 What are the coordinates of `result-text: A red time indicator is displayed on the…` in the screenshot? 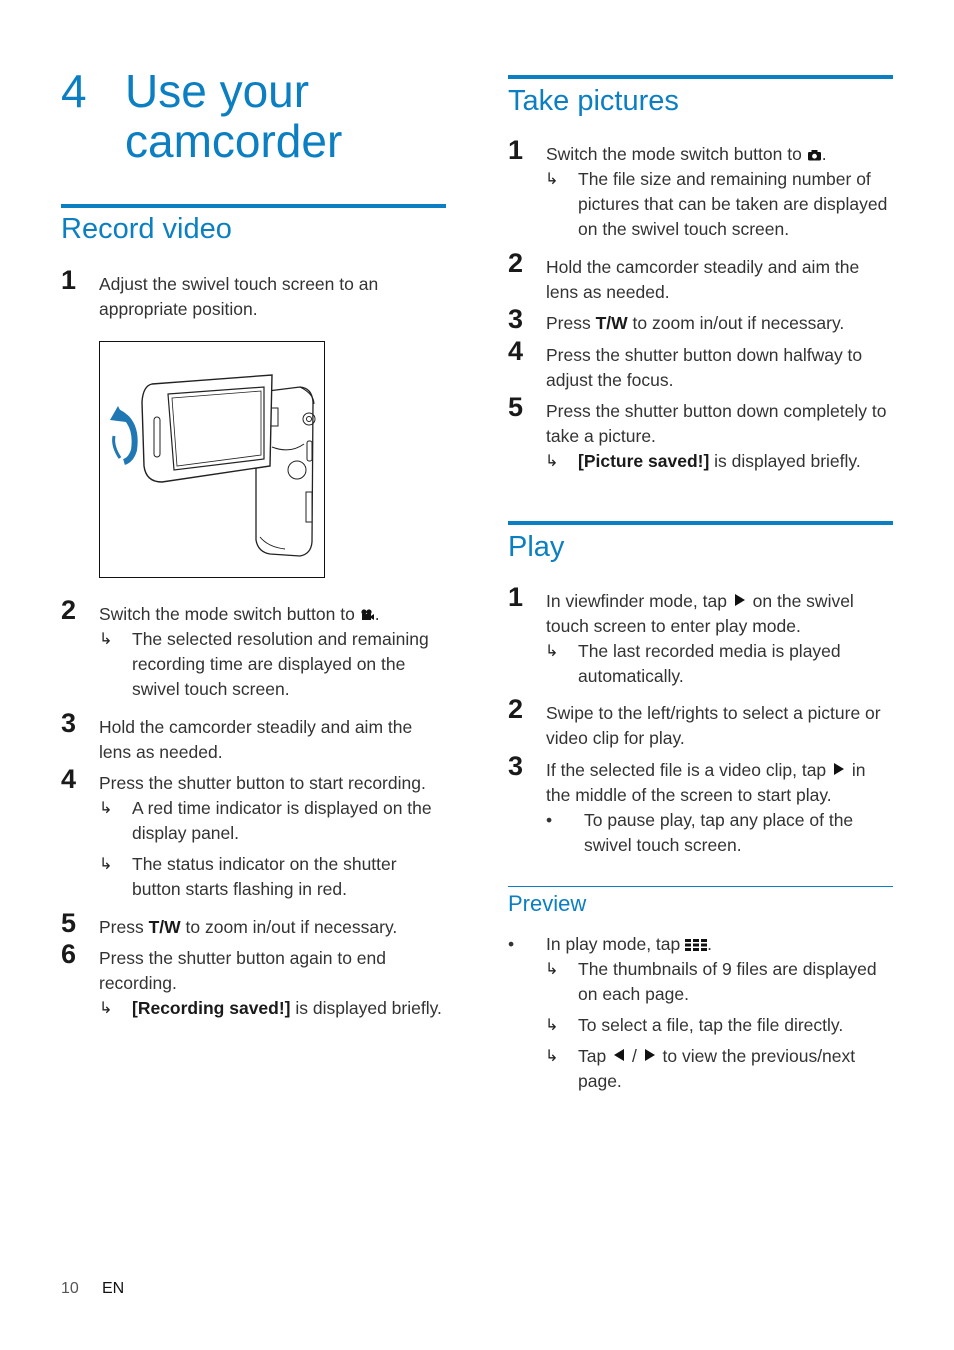 It's located at (282, 820).